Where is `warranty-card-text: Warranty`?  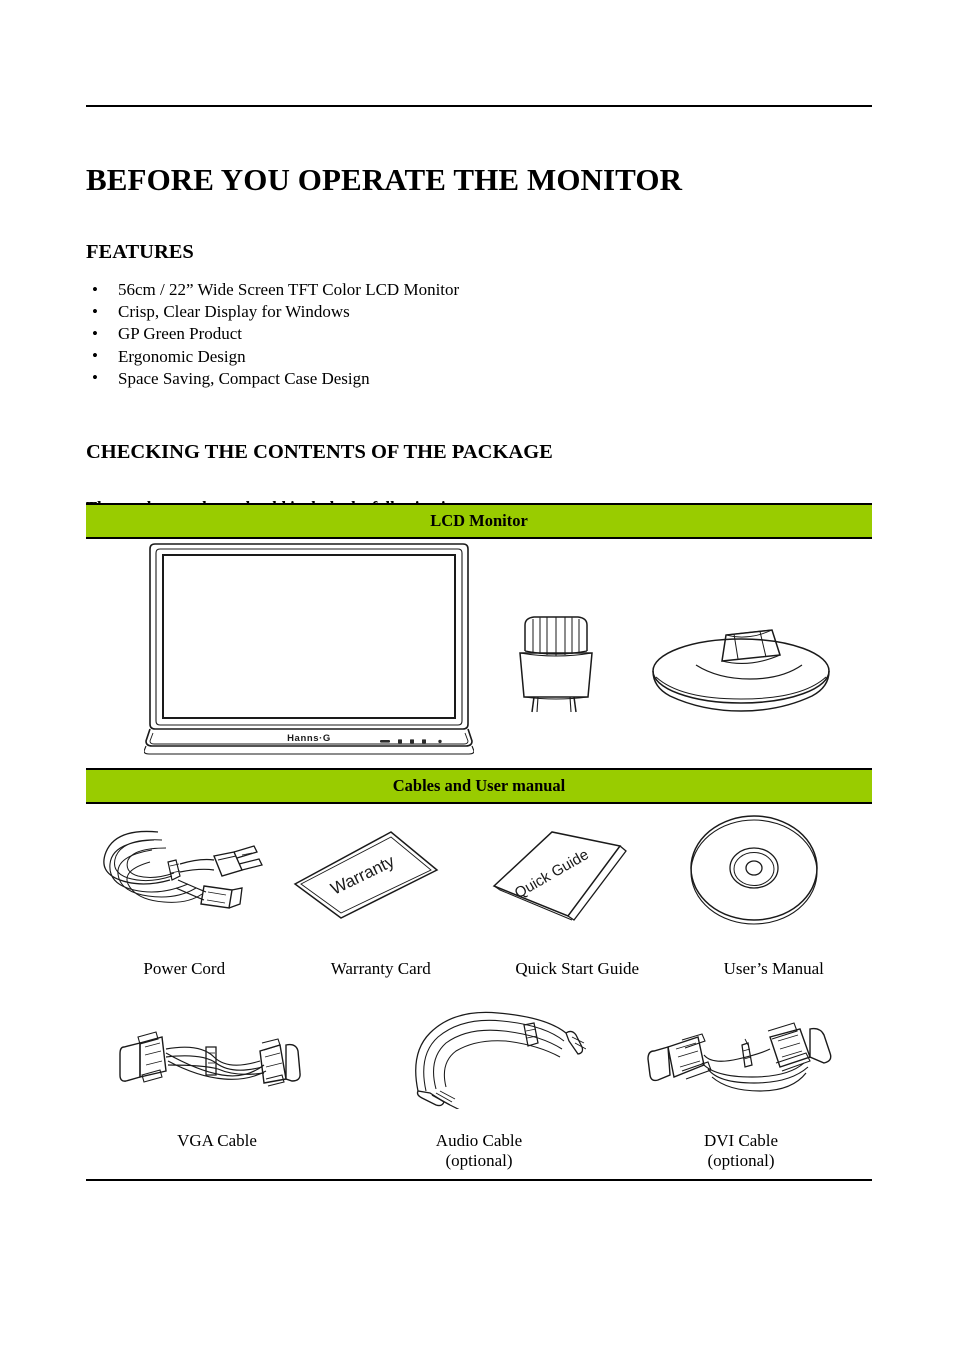
warranty-card-text: Warranty is located at coordinates (363, 874).